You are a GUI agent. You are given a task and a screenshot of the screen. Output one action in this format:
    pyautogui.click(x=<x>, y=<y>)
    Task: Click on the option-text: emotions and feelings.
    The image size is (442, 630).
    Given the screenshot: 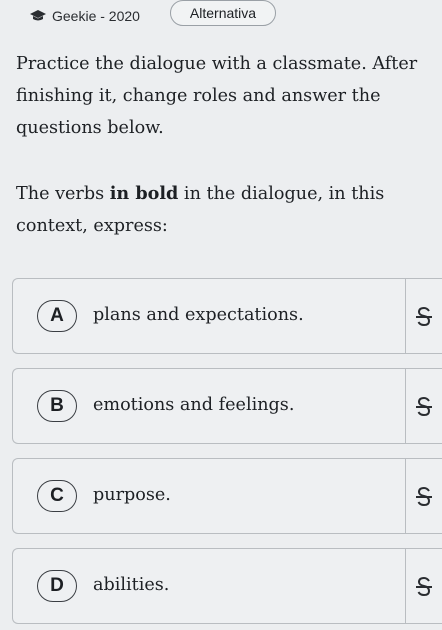 What is the action you would take?
    pyautogui.click(x=194, y=405)
    